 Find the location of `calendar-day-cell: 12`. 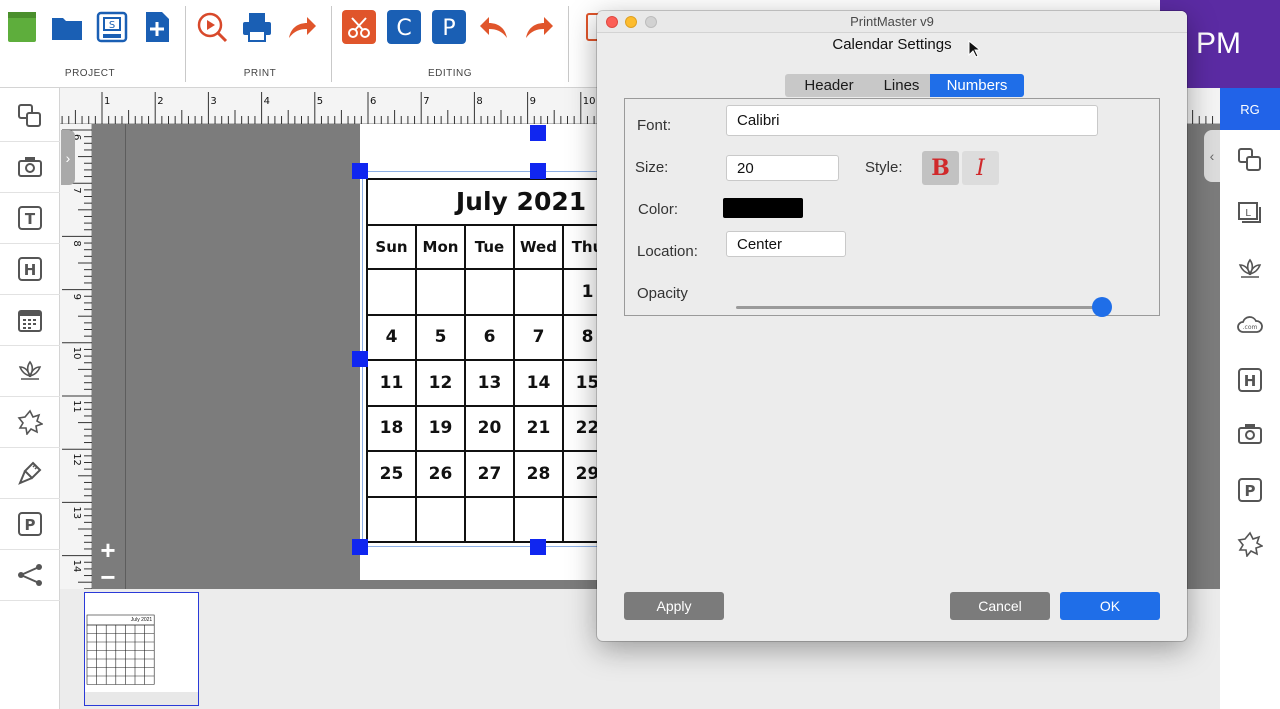

calendar-day-cell: 12 is located at coordinates (440, 383).